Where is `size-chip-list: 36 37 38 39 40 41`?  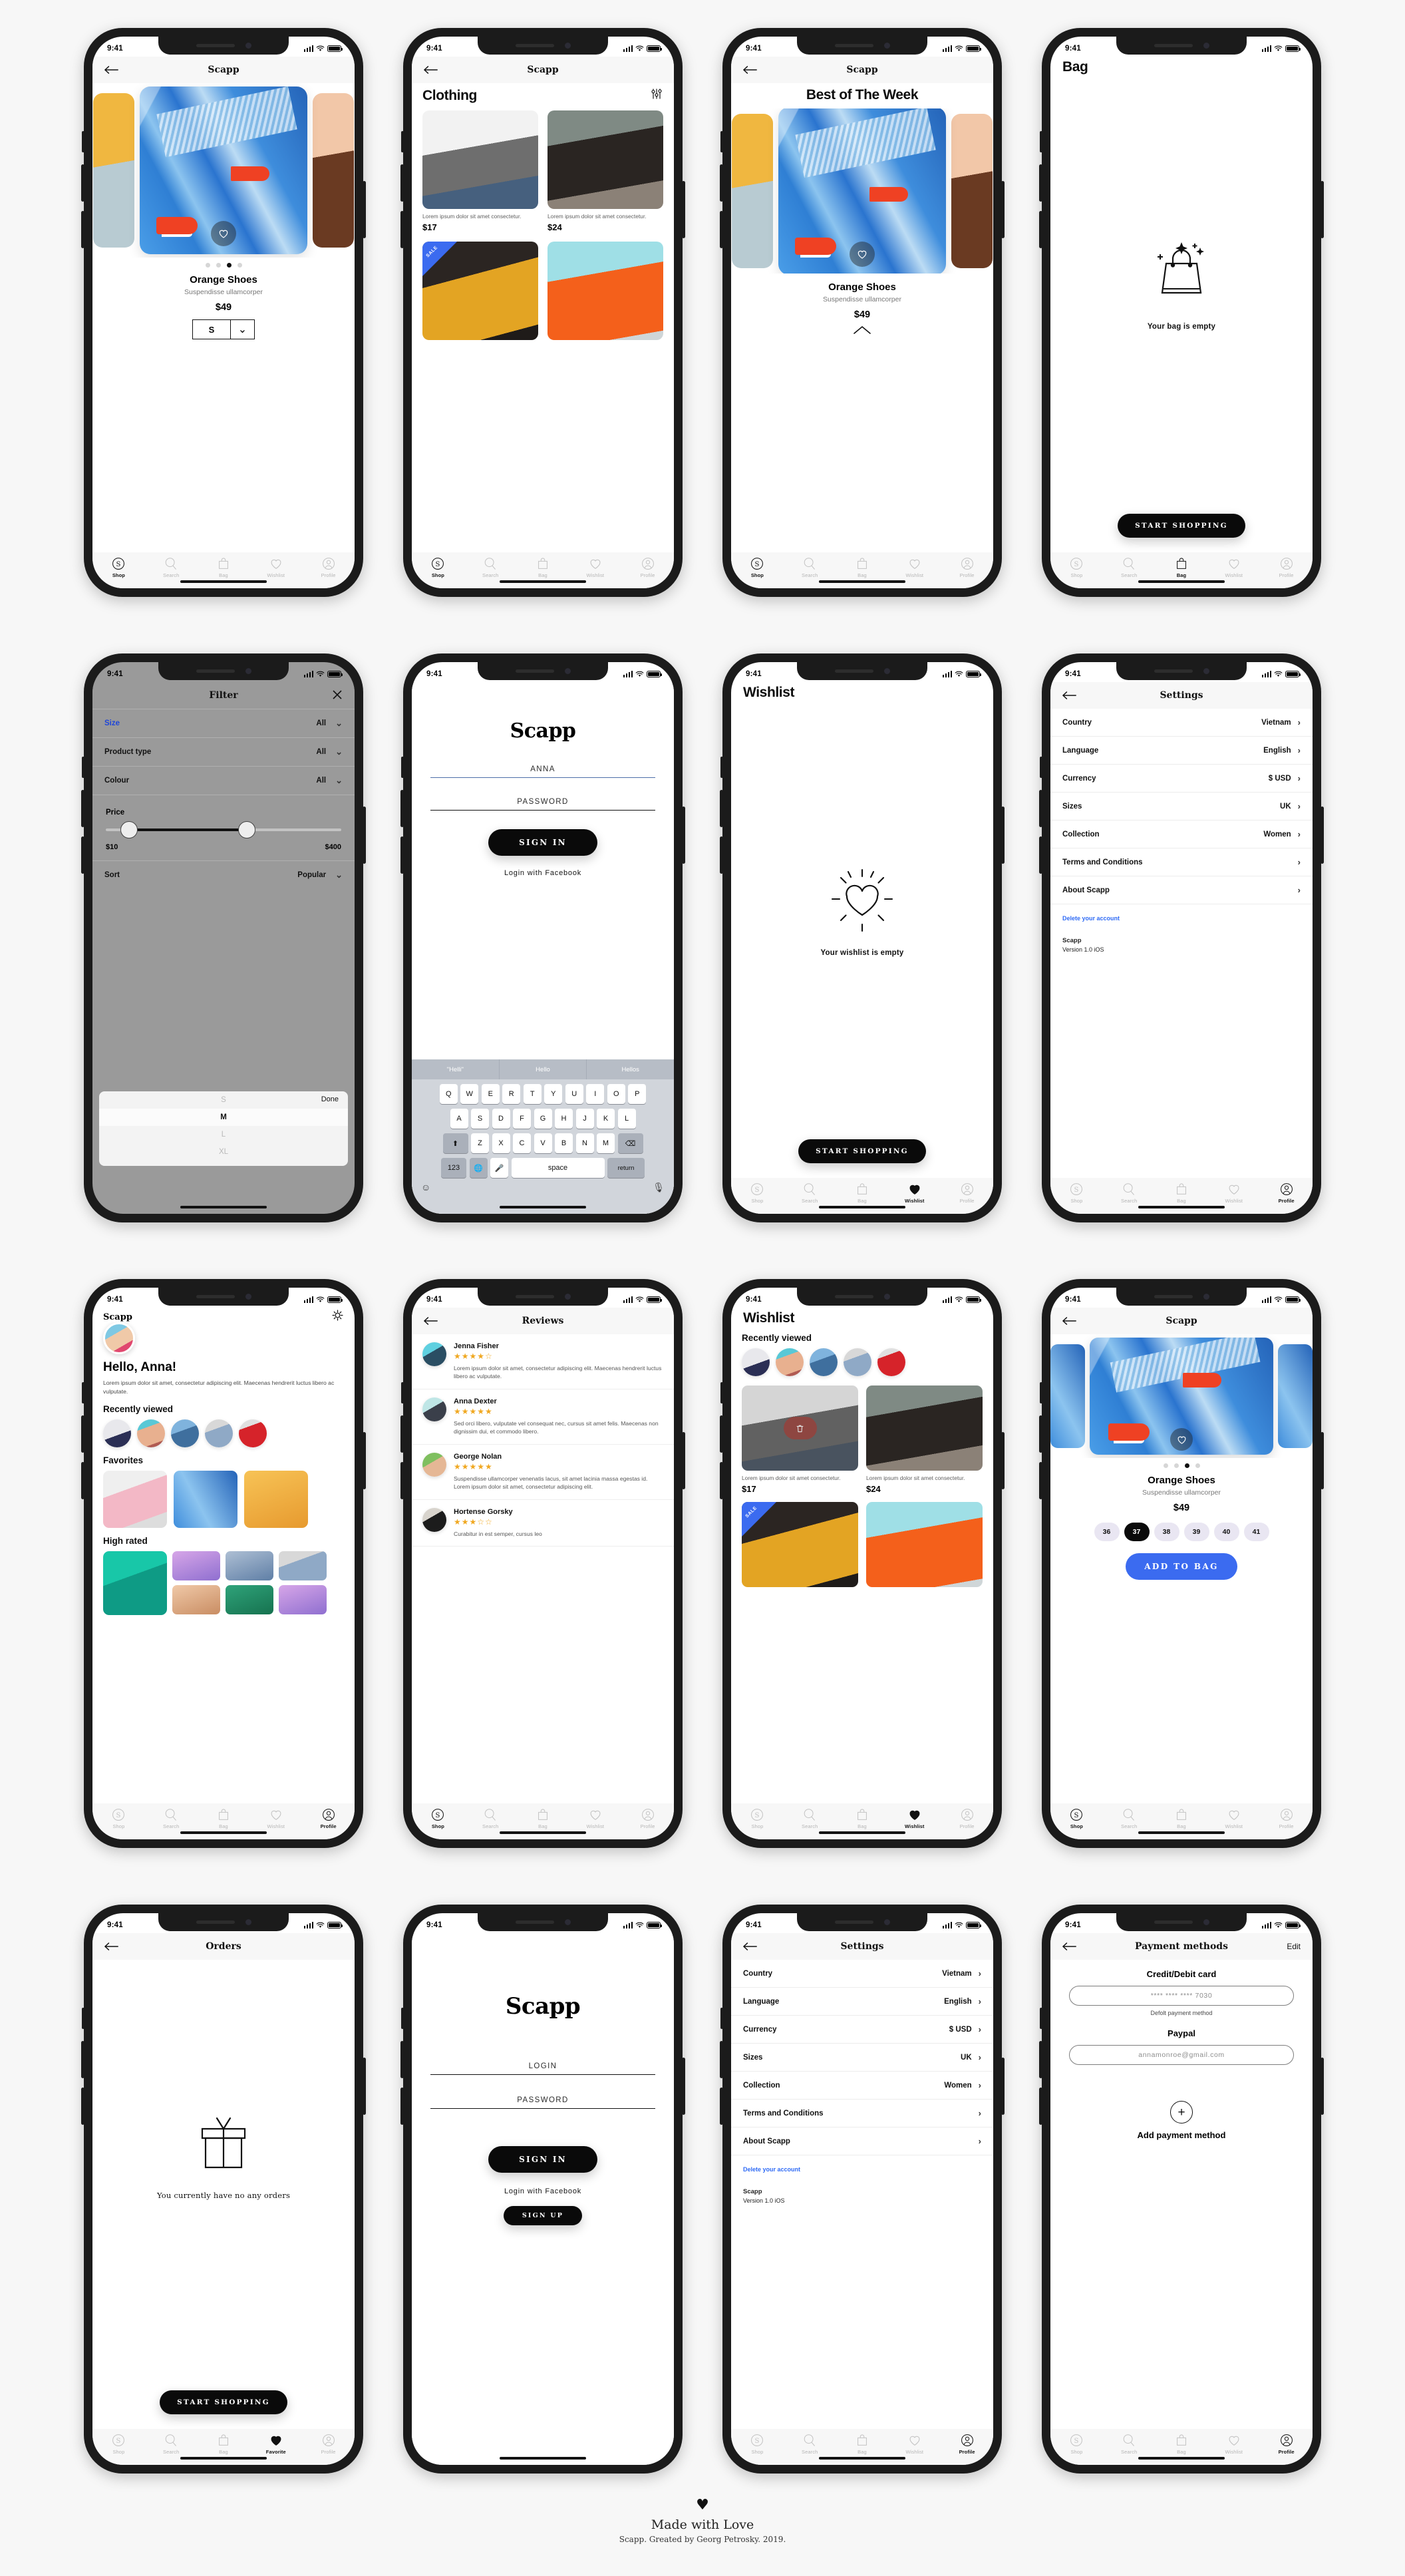 size-chip-list: 36 37 38 39 40 41 is located at coordinates (1181, 1532).